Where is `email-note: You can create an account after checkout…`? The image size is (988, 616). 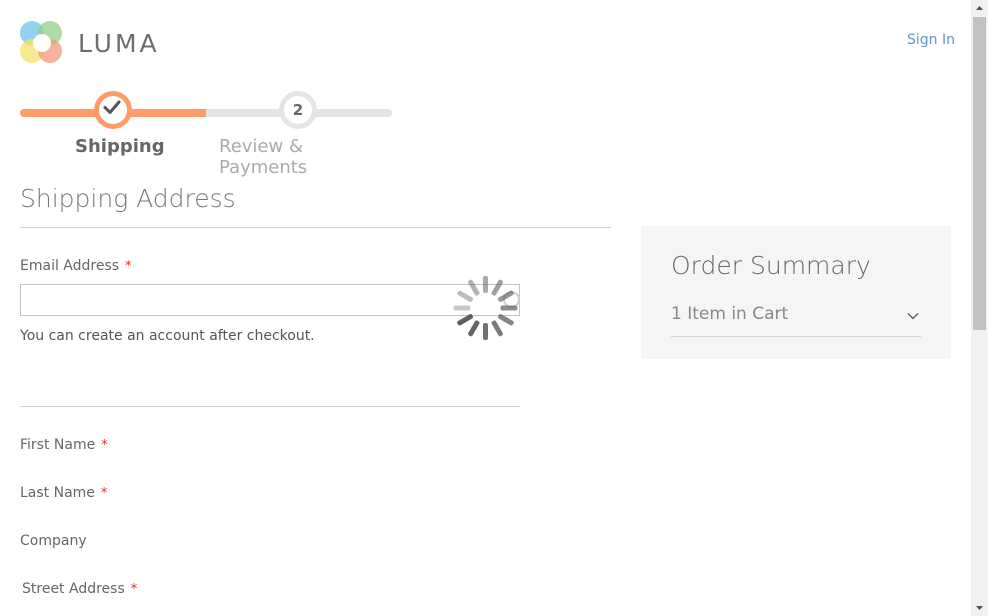
email-note: You can create an account after checkout… is located at coordinates (167, 336).